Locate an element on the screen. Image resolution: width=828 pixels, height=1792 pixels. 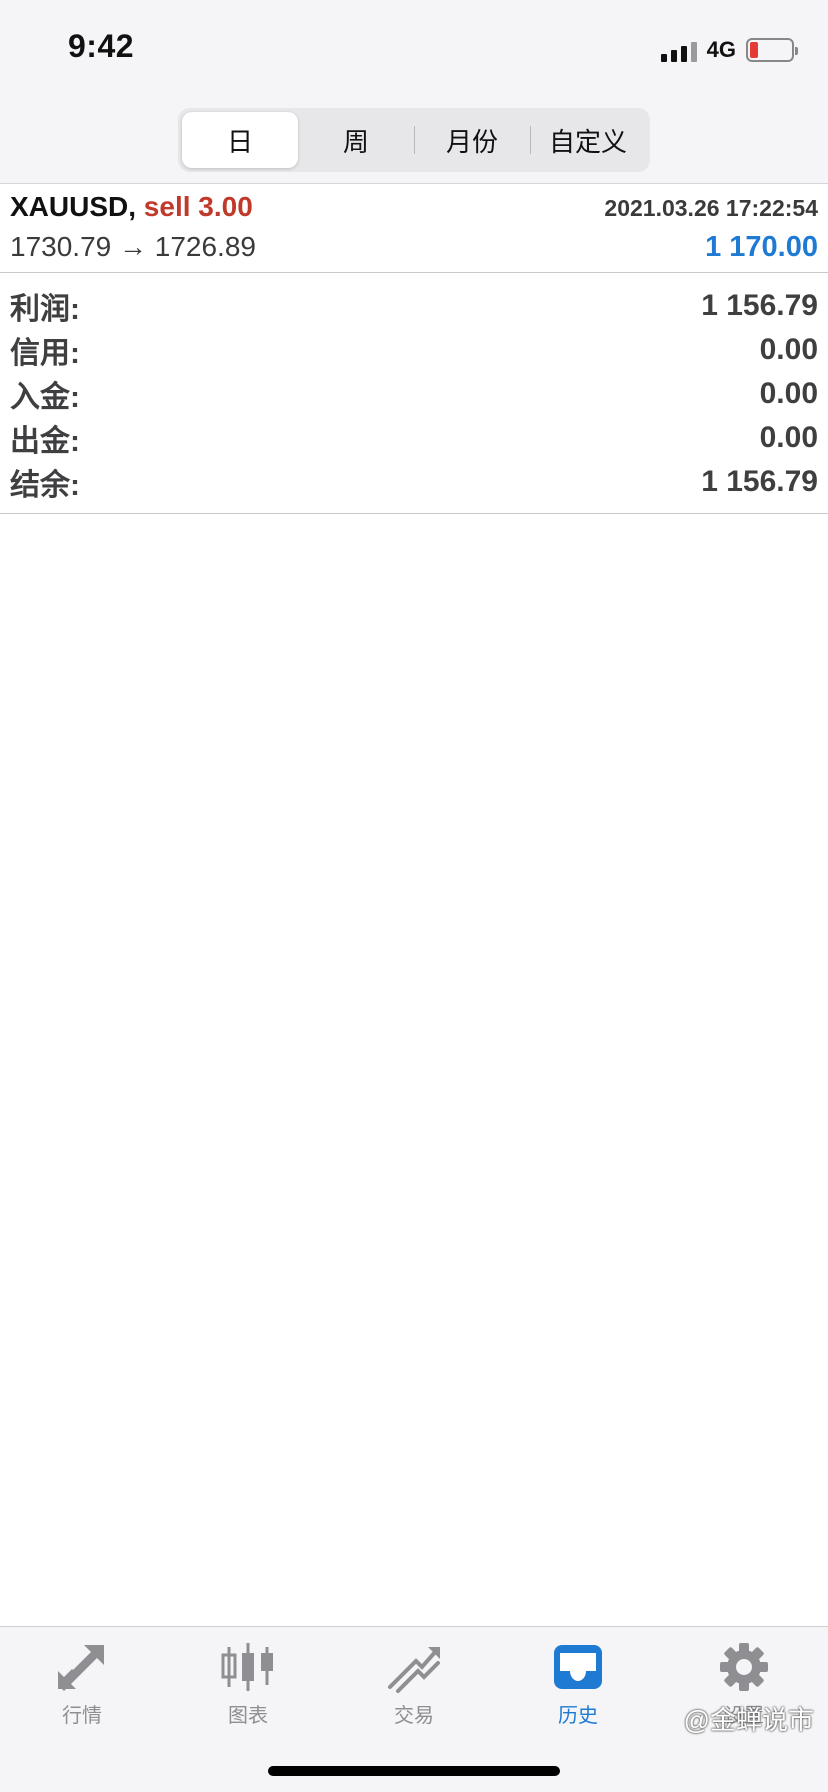
quotes-icon is located at coordinates (81, 1668).